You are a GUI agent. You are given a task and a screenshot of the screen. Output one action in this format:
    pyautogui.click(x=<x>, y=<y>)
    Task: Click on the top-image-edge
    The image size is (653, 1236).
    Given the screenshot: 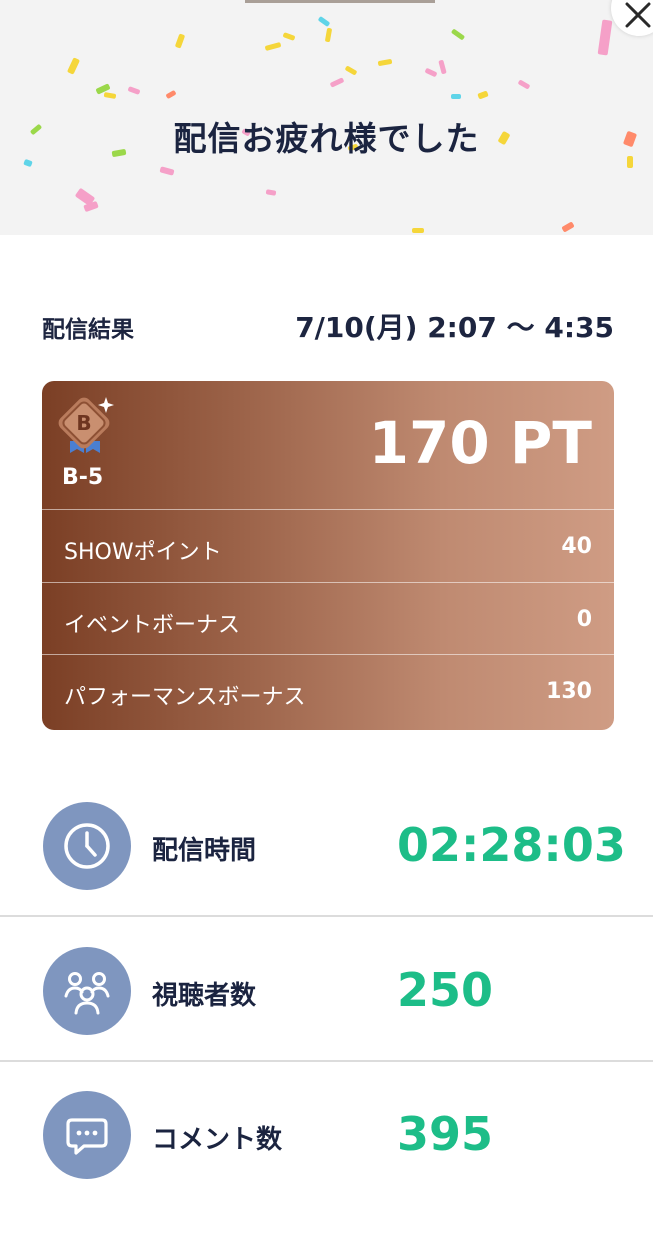 What is the action you would take?
    pyautogui.click(x=340, y=1)
    